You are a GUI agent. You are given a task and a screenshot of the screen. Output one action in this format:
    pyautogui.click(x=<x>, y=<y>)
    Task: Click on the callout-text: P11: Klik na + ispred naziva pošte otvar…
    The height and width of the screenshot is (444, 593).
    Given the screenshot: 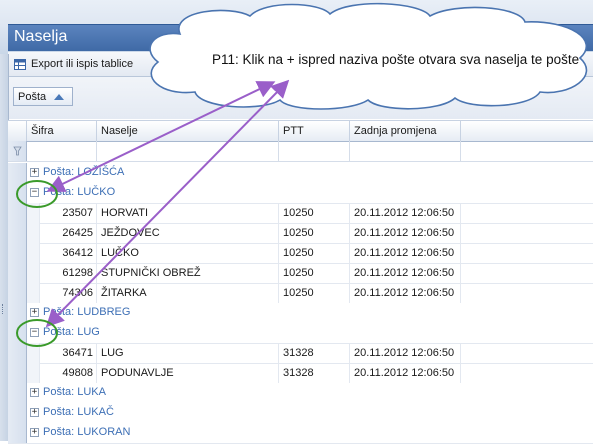 What is the action you would take?
    pyautogui.click(x=396, y=59)
    